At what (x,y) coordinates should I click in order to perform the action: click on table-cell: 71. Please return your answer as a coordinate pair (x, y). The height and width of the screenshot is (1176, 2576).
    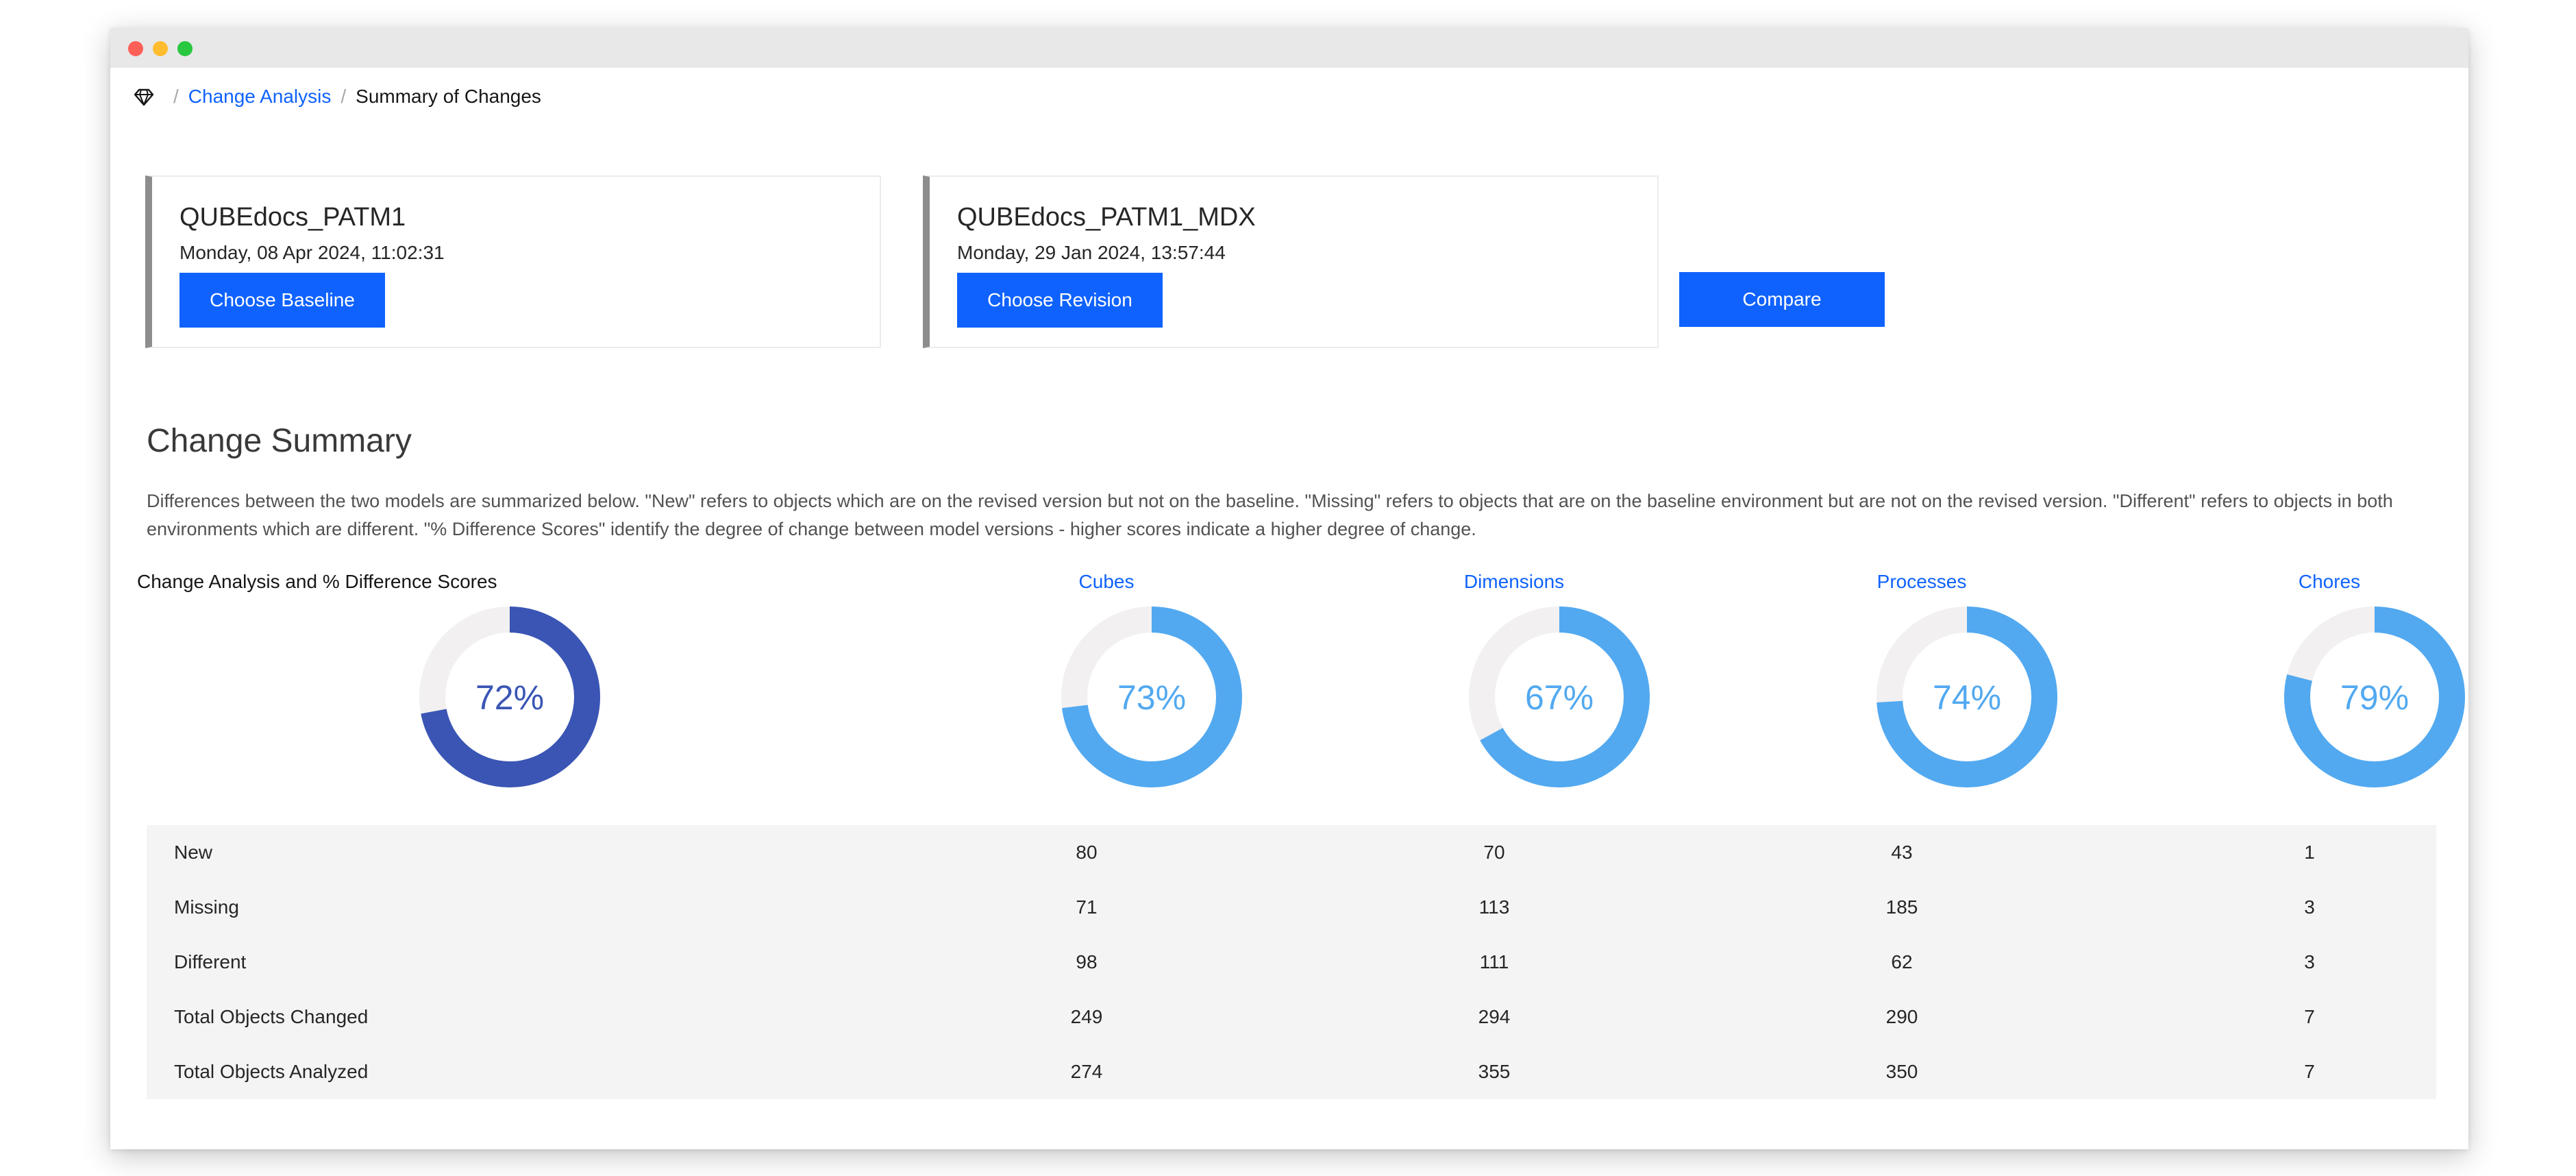
    Looking at the image, I should click on (1087, 907).